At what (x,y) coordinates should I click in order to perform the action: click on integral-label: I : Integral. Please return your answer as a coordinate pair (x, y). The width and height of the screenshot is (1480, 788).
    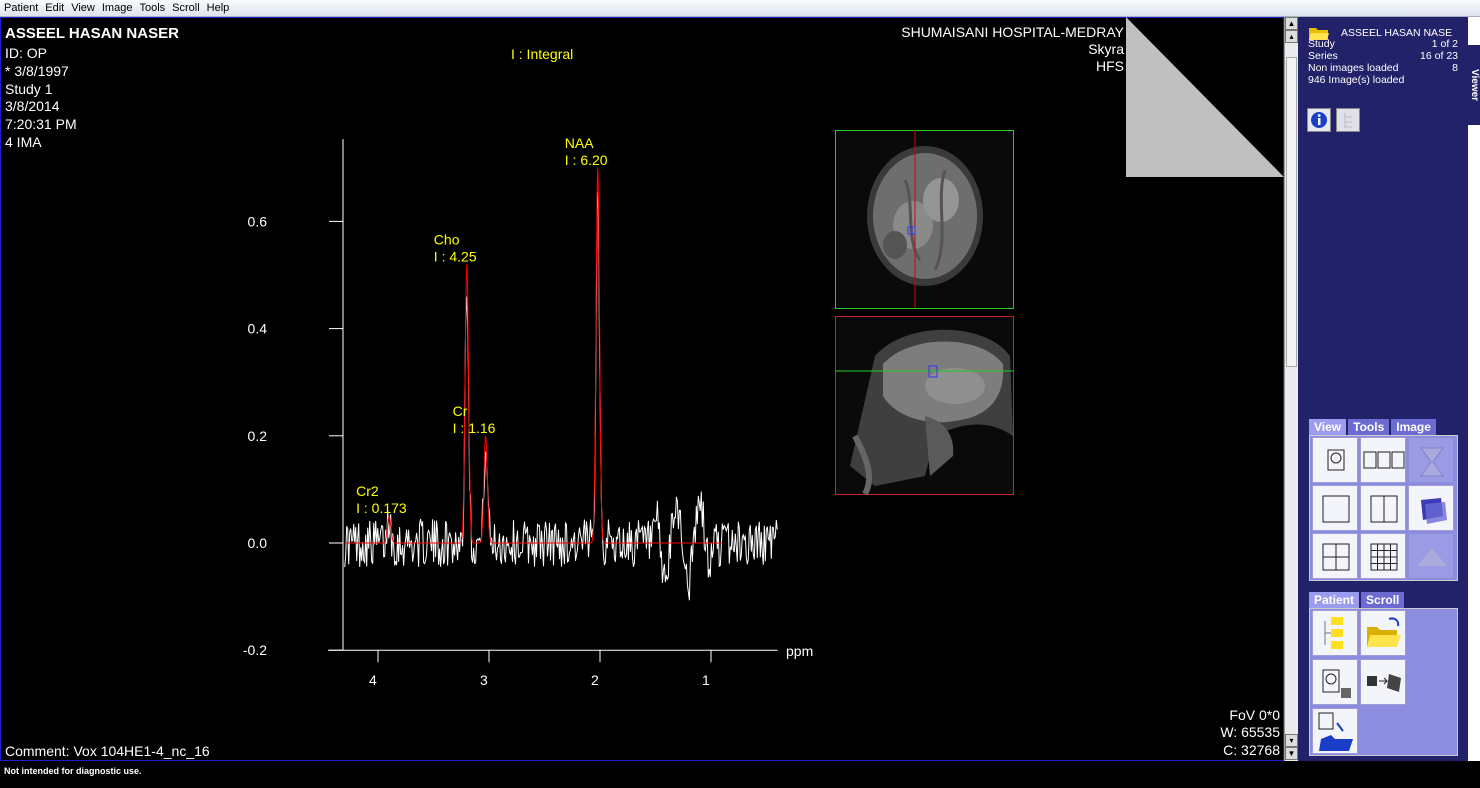
    Looking at the image, I should click on (542, 54).